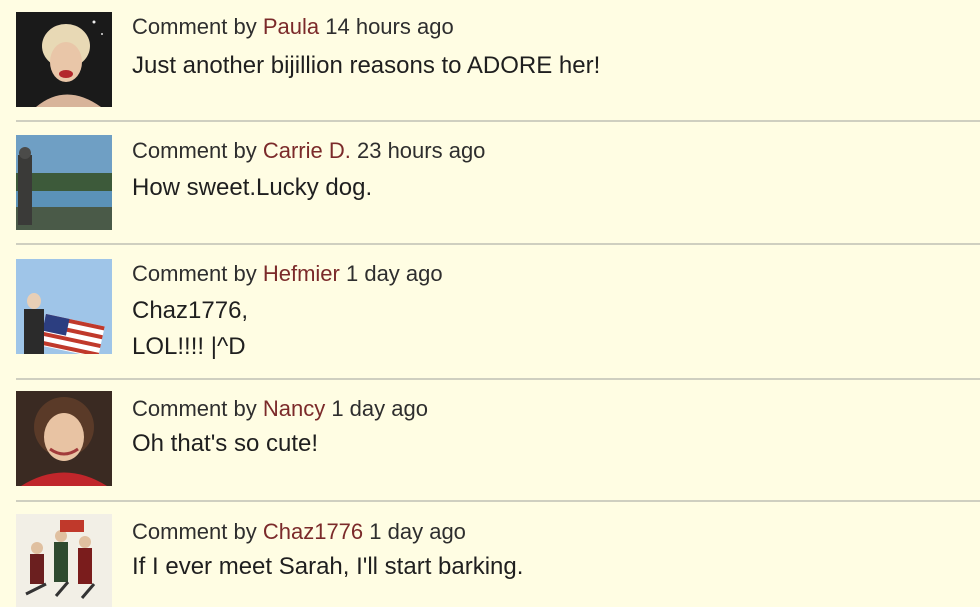 The height and width of the screenshot is (607, 980). Describe the element at coordinates (313, 531) in the screenshot. I see `comment-author-link: Chaz1776` at that location.